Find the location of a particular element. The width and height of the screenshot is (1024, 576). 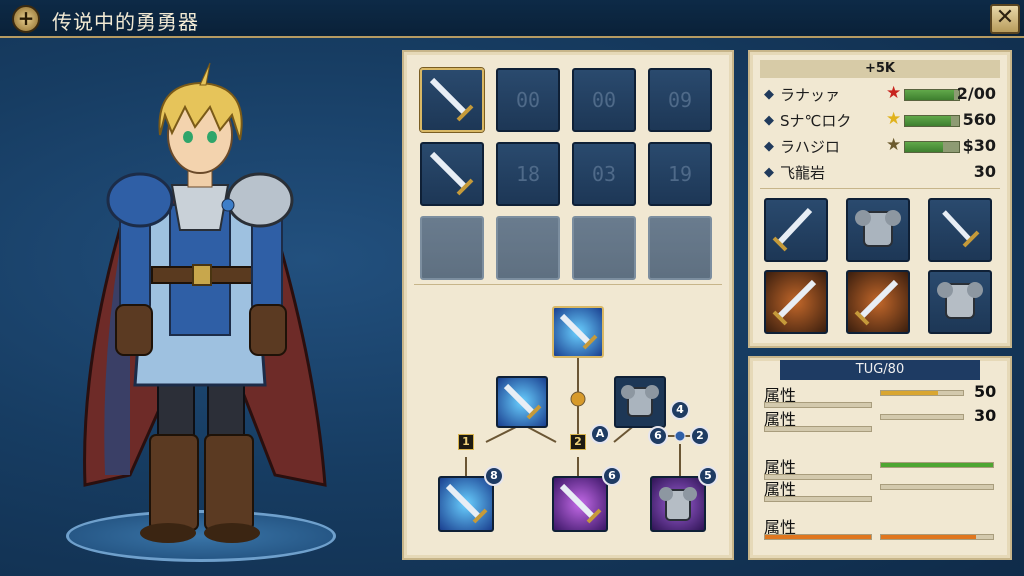

page-title: 传说中的勇勇器 is located at coordinates (125, 22).